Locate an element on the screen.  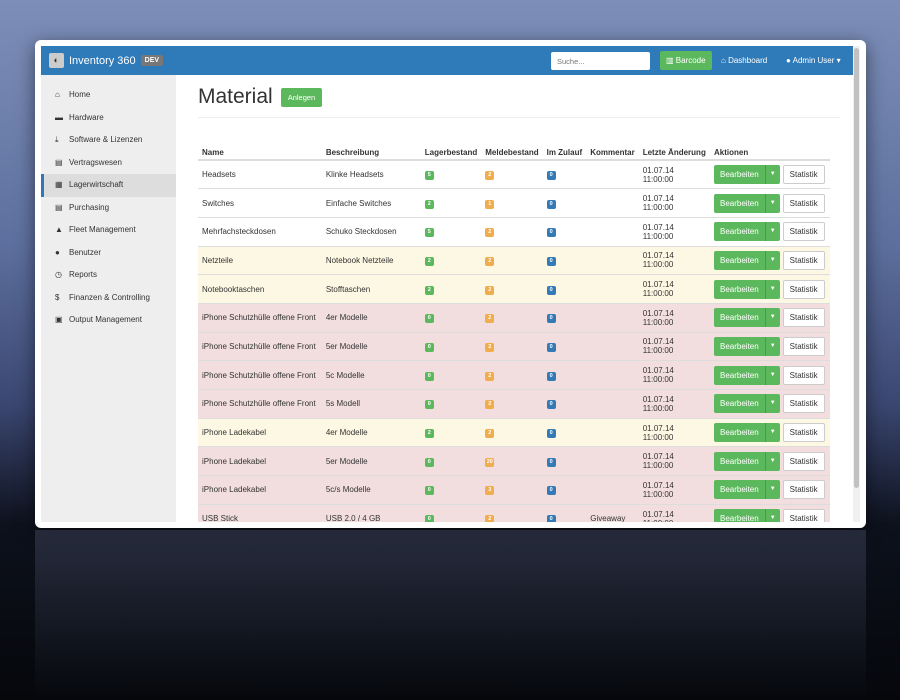
sidebar-item-software-lizenzen: ⤓ Software & Lizenzen is located at coordinates (108, 140).